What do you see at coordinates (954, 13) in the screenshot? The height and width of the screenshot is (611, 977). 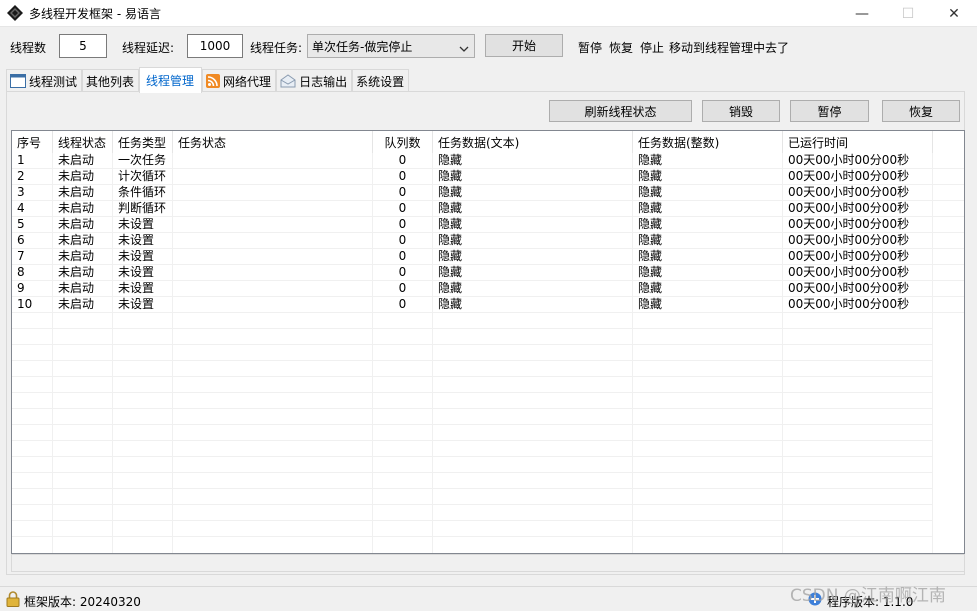 I see `close-button: ✕` at bounding box center [954, 13].